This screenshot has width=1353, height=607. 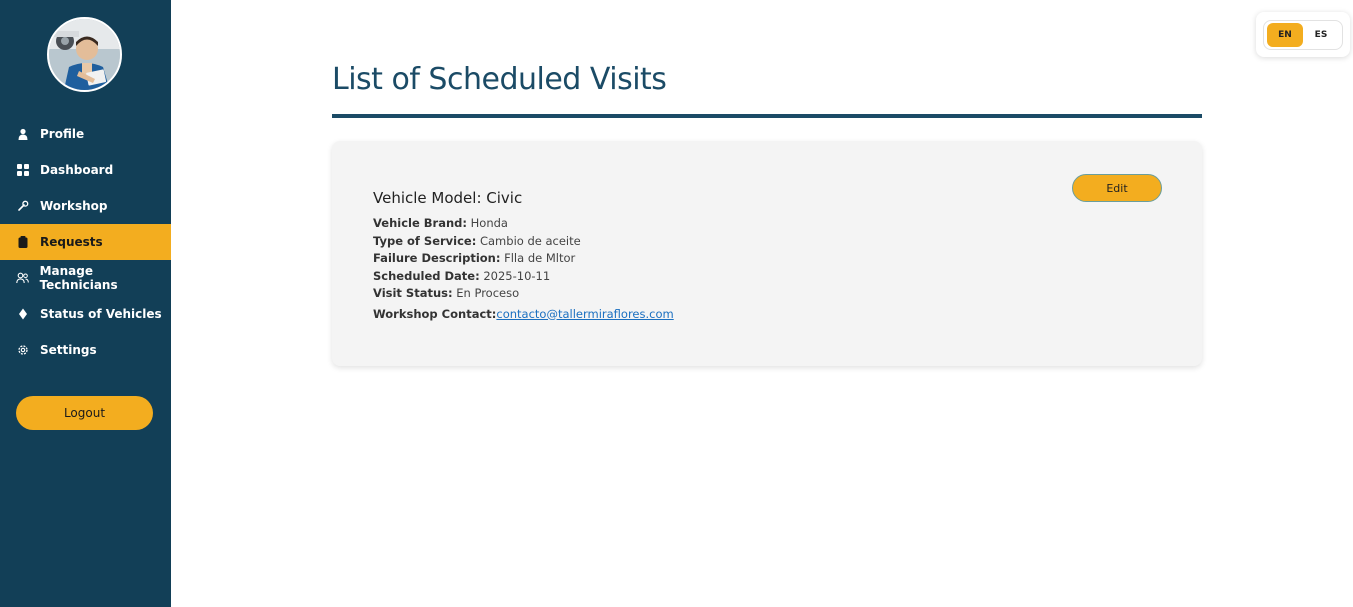 I want to click on sidebar-item-label: Workshop, so click(x=74, y=206).